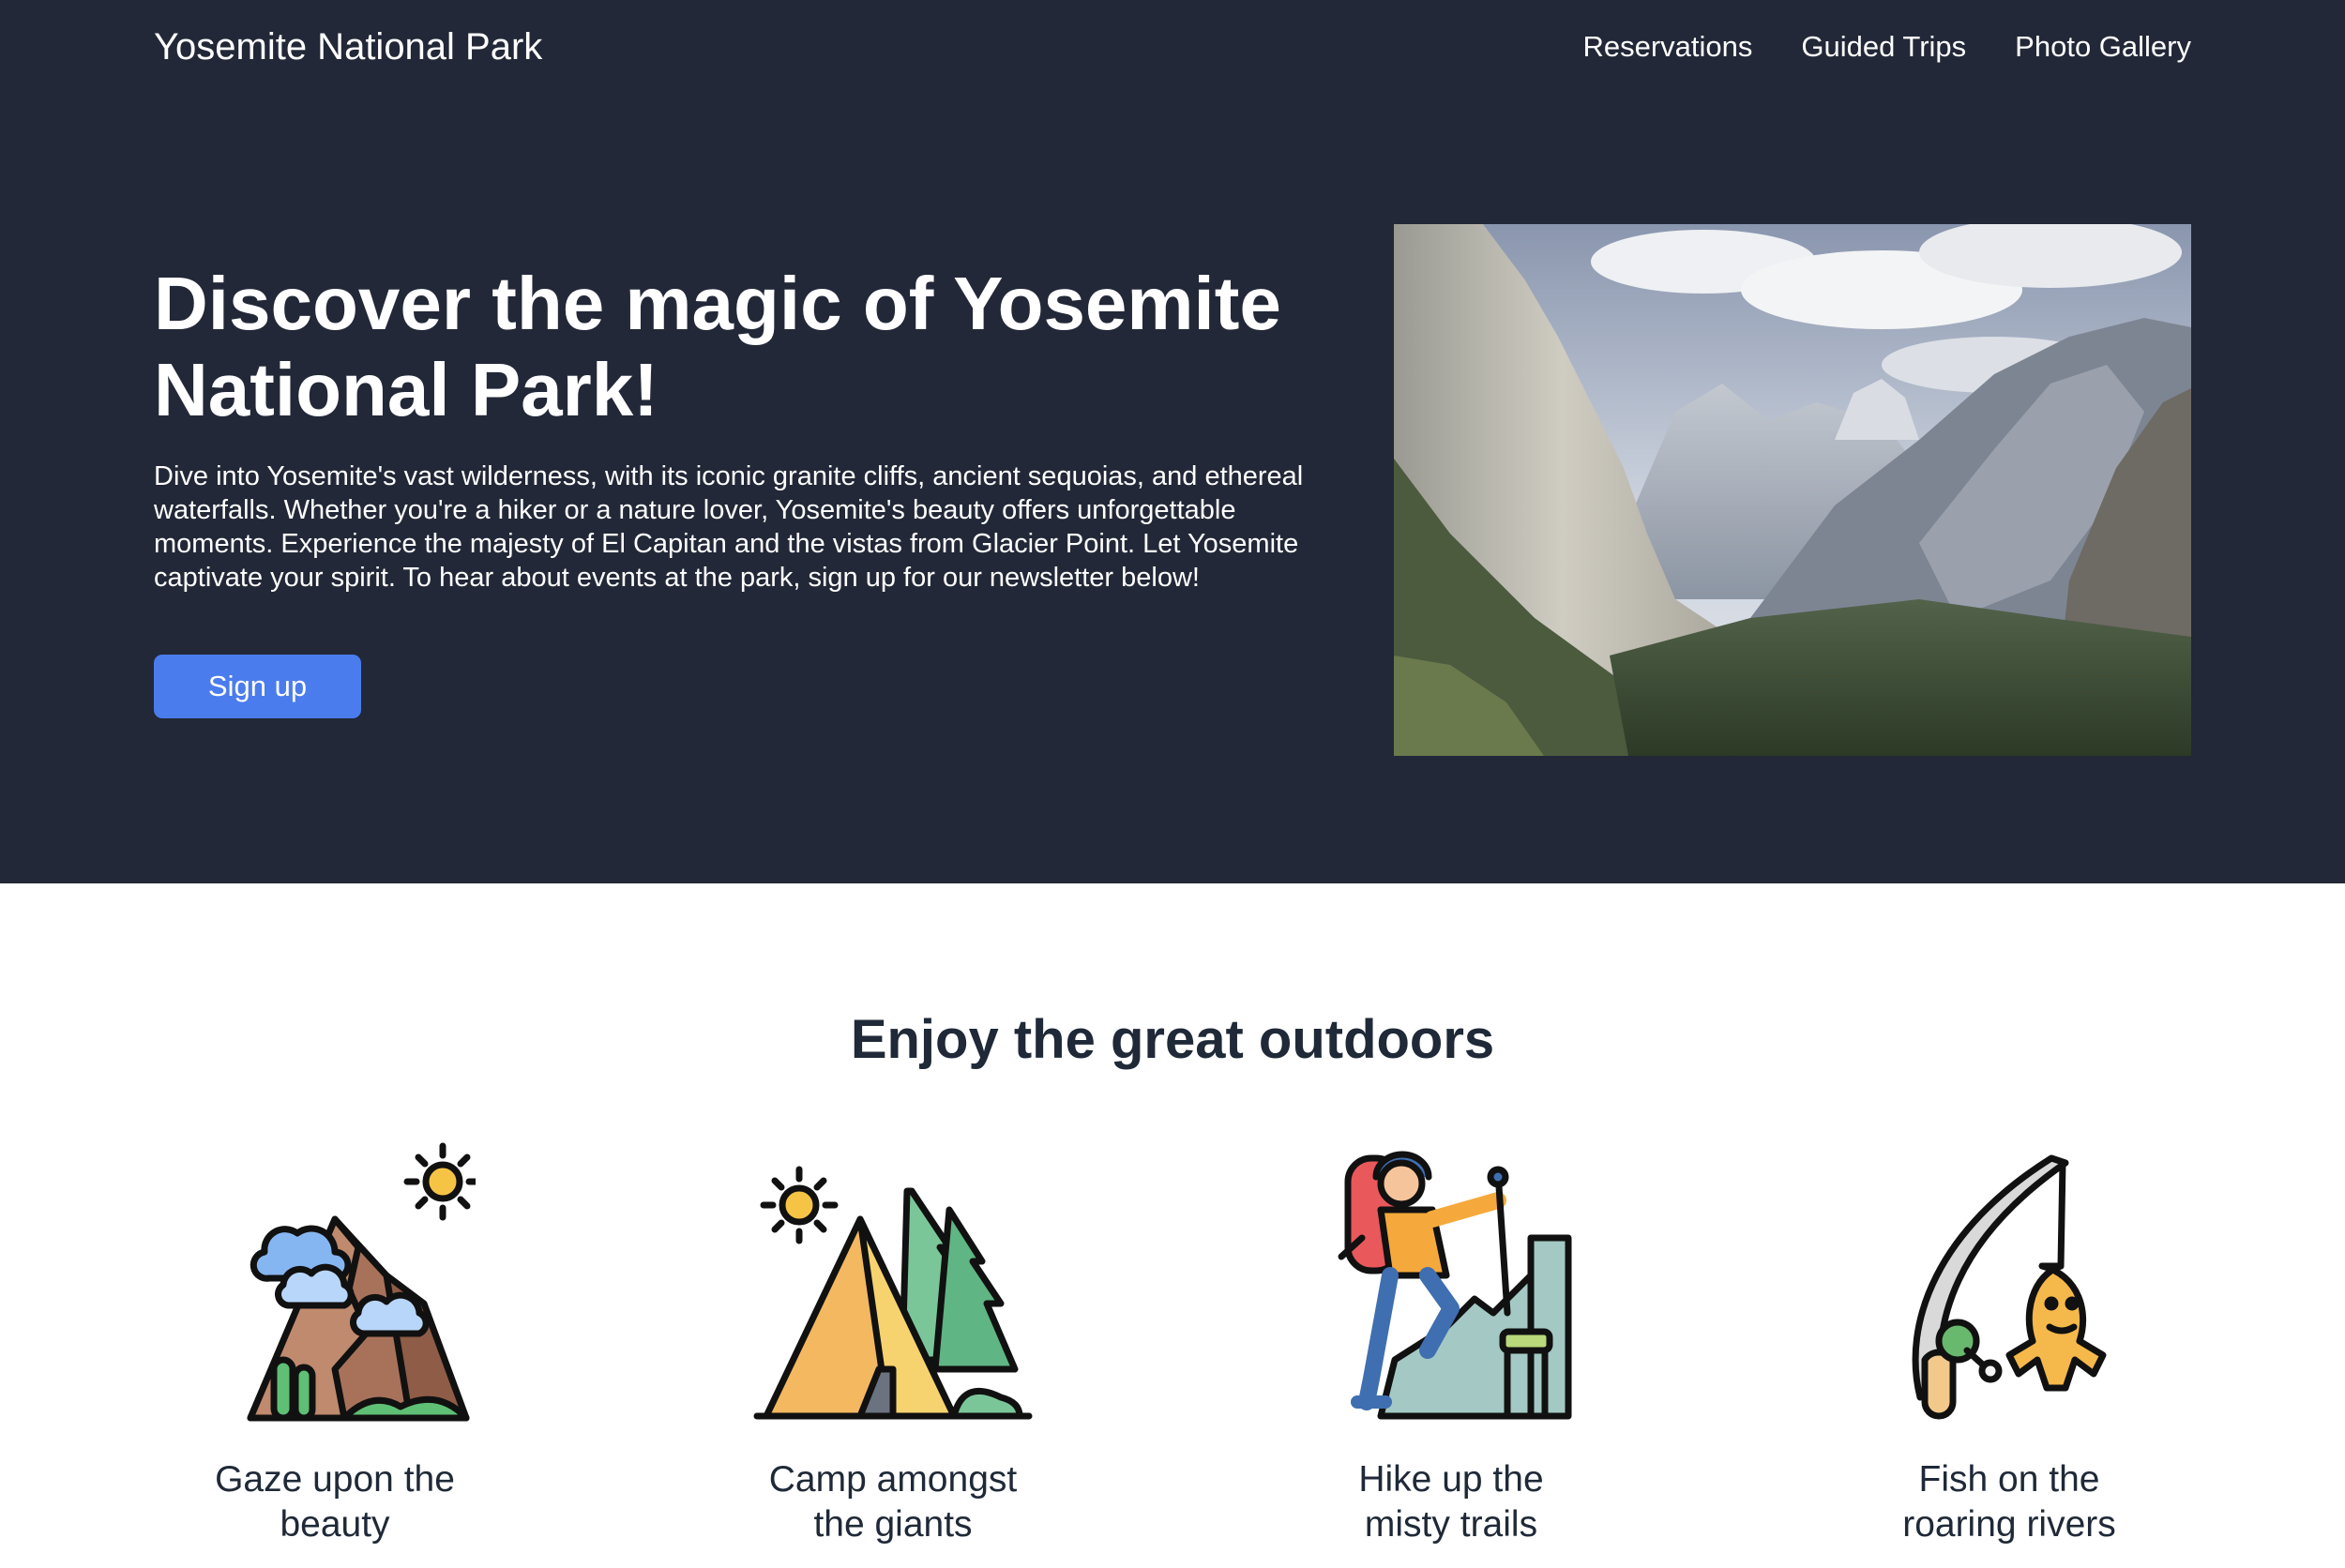 The height and width of the screenshot is (1568, 2345). I want to click on main-nav: Reservations Guided Trips Photo Gallery, so click(1886, 47).